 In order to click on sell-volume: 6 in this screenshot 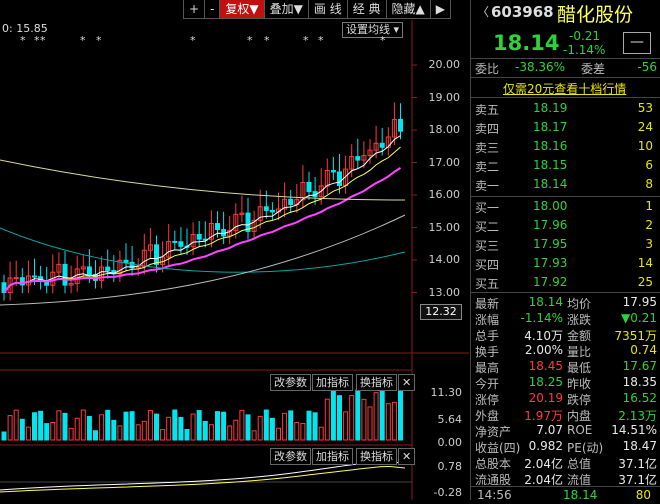, I will do `click(649, 165)`.